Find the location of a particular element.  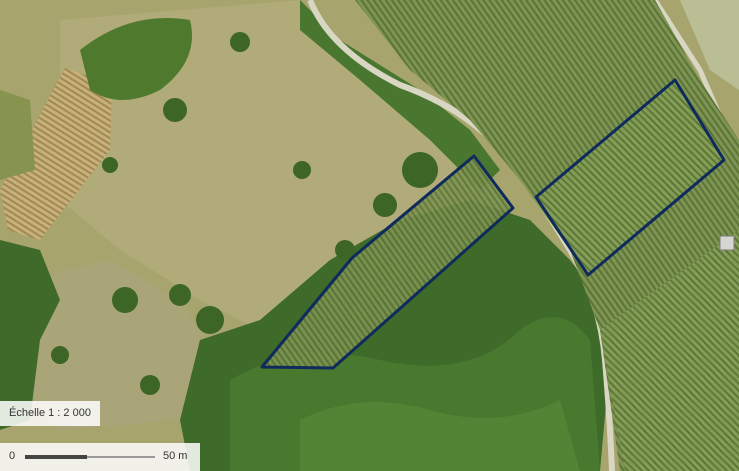

scale-bar: 0 50 m is located at coordinates (100, 457).